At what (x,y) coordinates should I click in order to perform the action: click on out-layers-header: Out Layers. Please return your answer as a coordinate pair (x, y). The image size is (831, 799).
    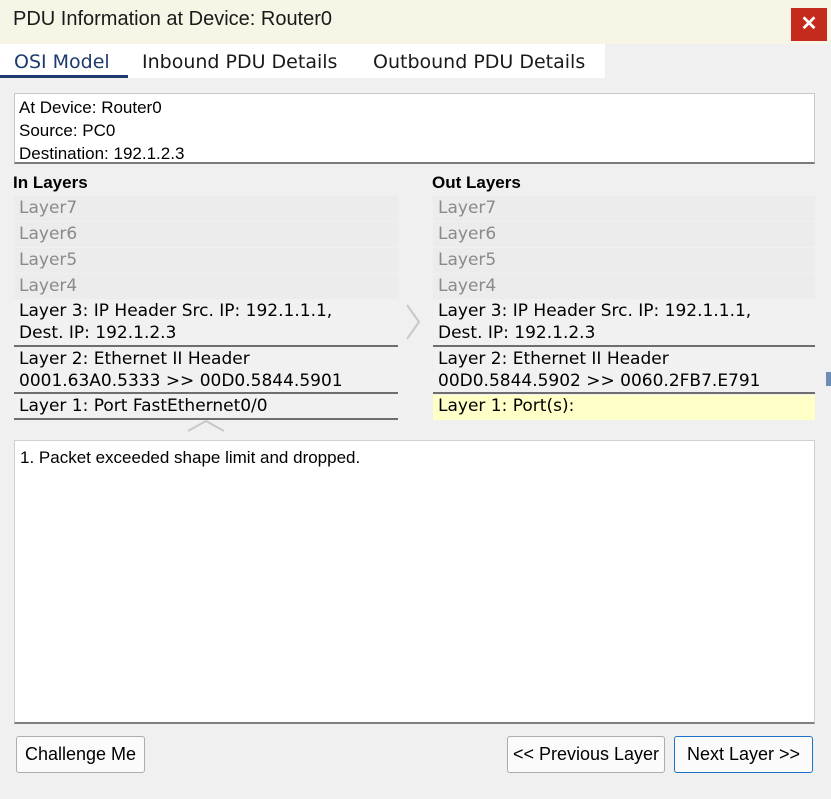
    Looking at the image, I should click on (476, 182).